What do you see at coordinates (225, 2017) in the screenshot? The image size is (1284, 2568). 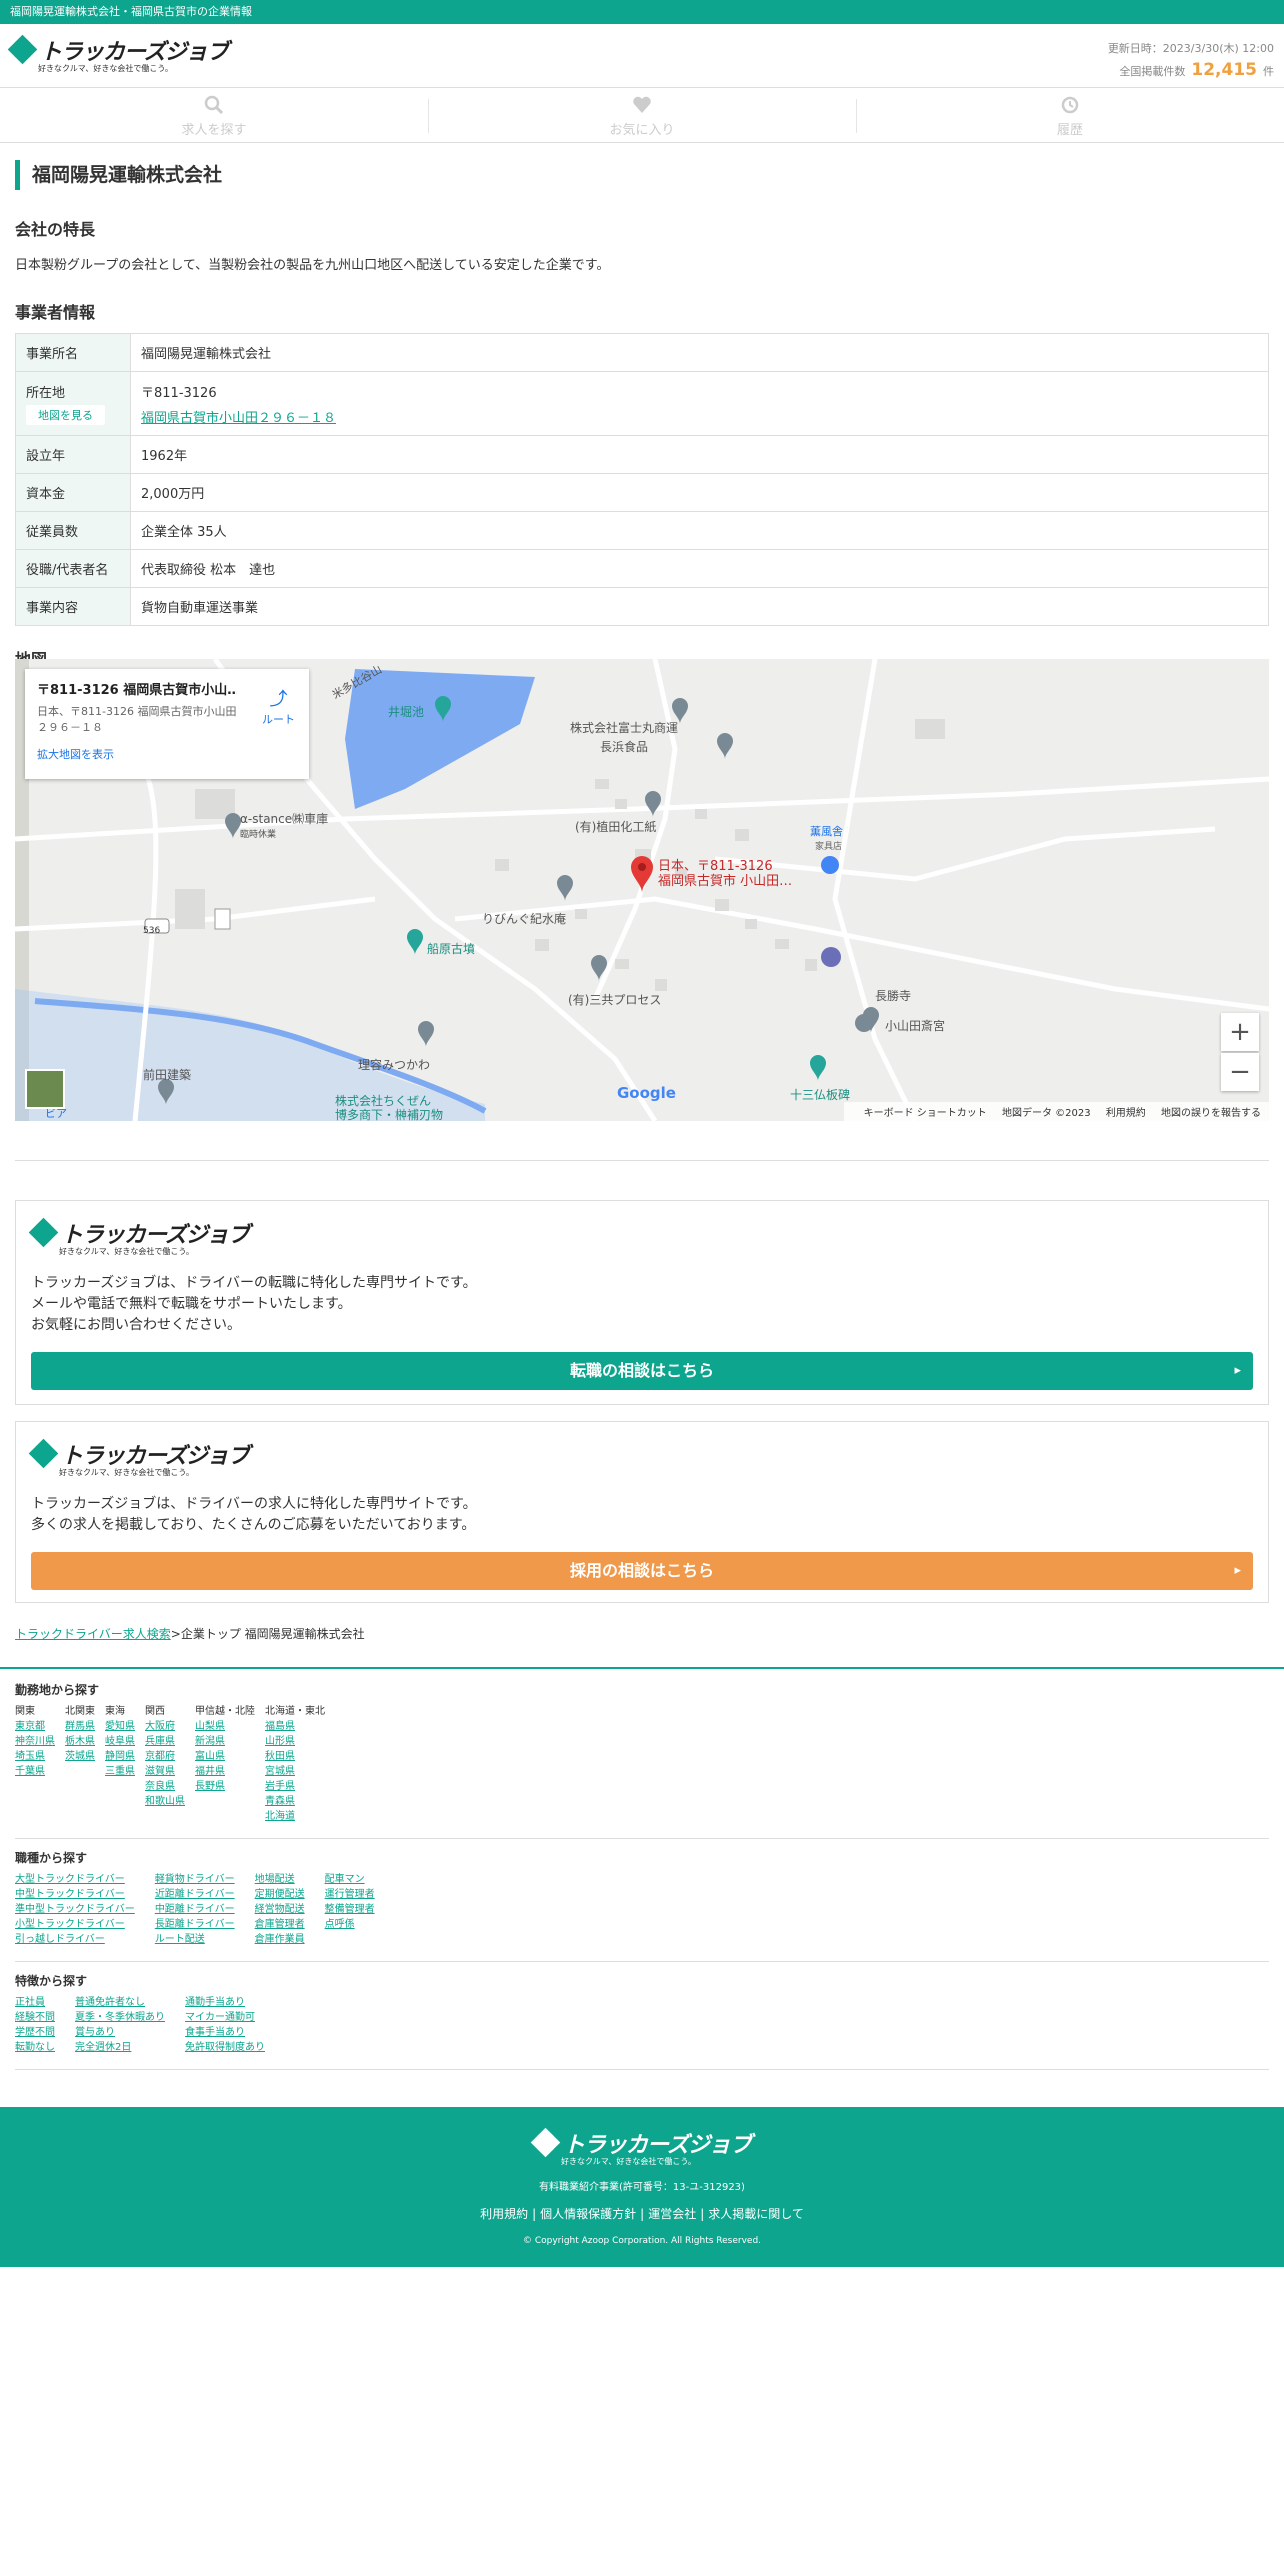 I see `footer-search-link: マイカー通勤可` at bounding box center [225, 2017].